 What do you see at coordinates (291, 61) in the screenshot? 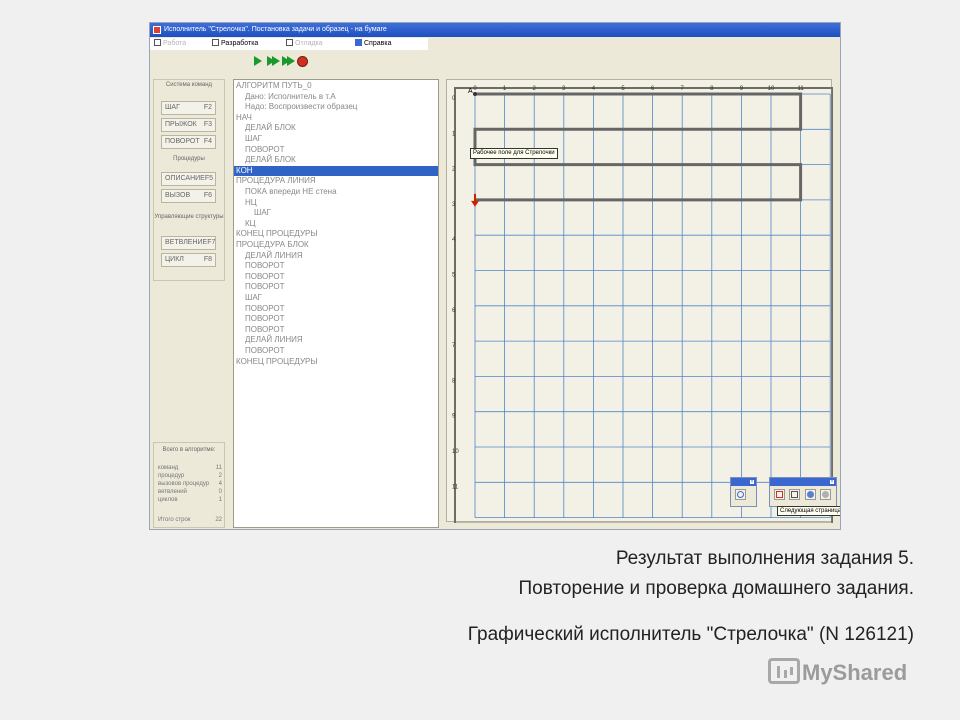
I see `run-fast-icon` at bounding box center [291, 61].